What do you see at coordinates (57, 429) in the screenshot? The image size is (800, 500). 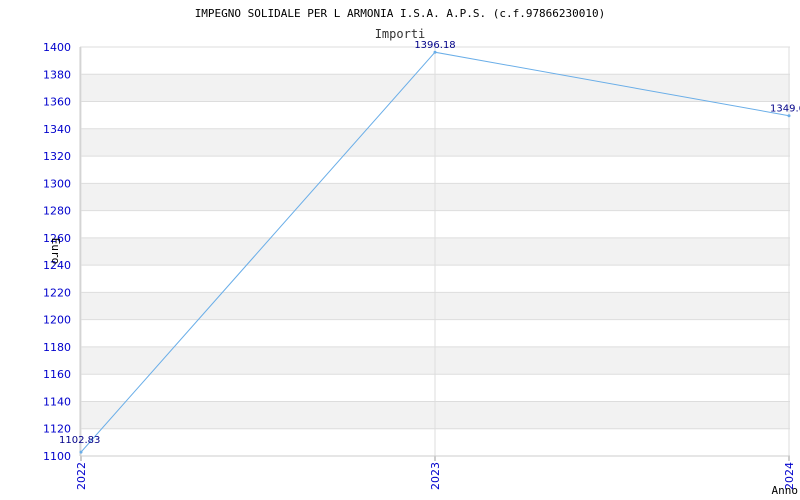 I see `y-tick-label: 1120` at bounding box center [57, 429].